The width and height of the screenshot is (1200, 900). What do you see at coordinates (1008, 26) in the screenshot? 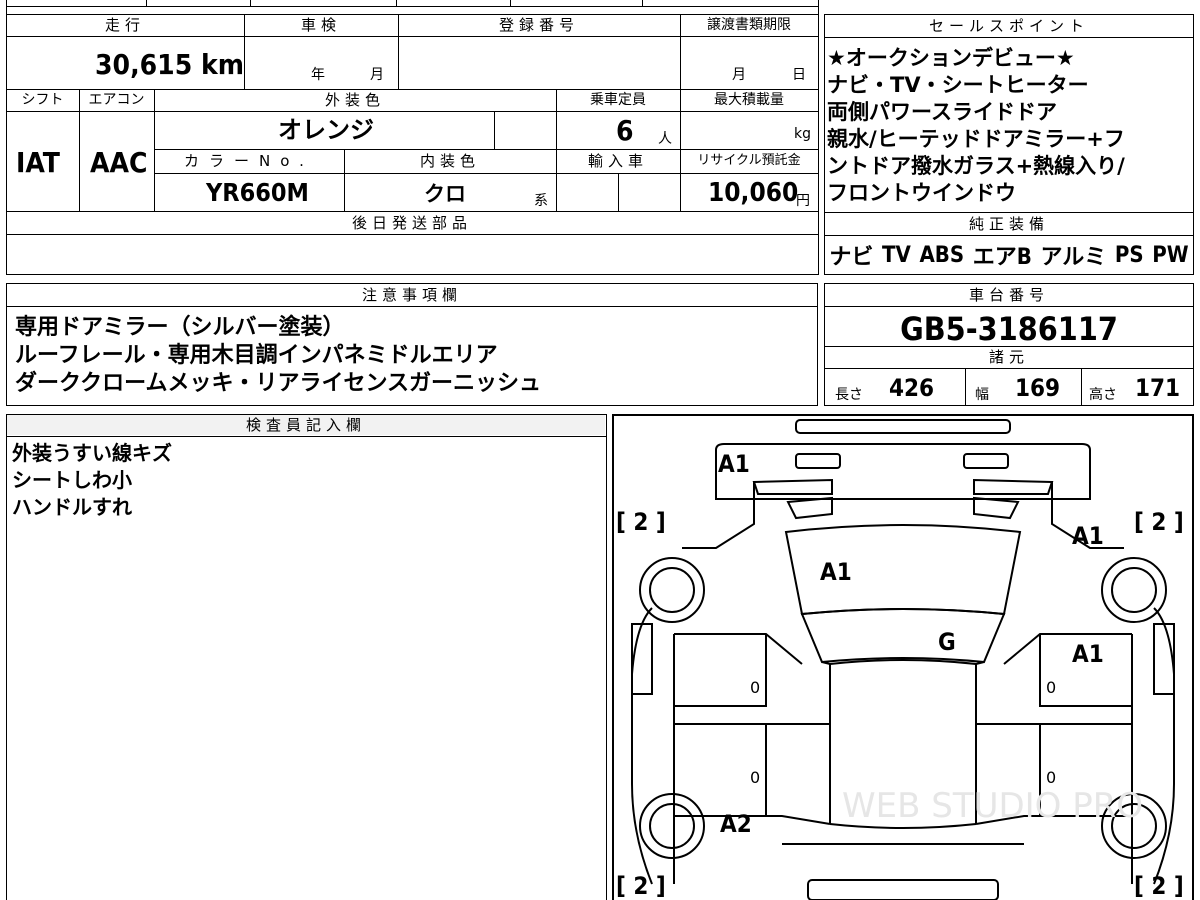
I see `sales-points-header: セールスポイント` at bounding box center [1008, 26].